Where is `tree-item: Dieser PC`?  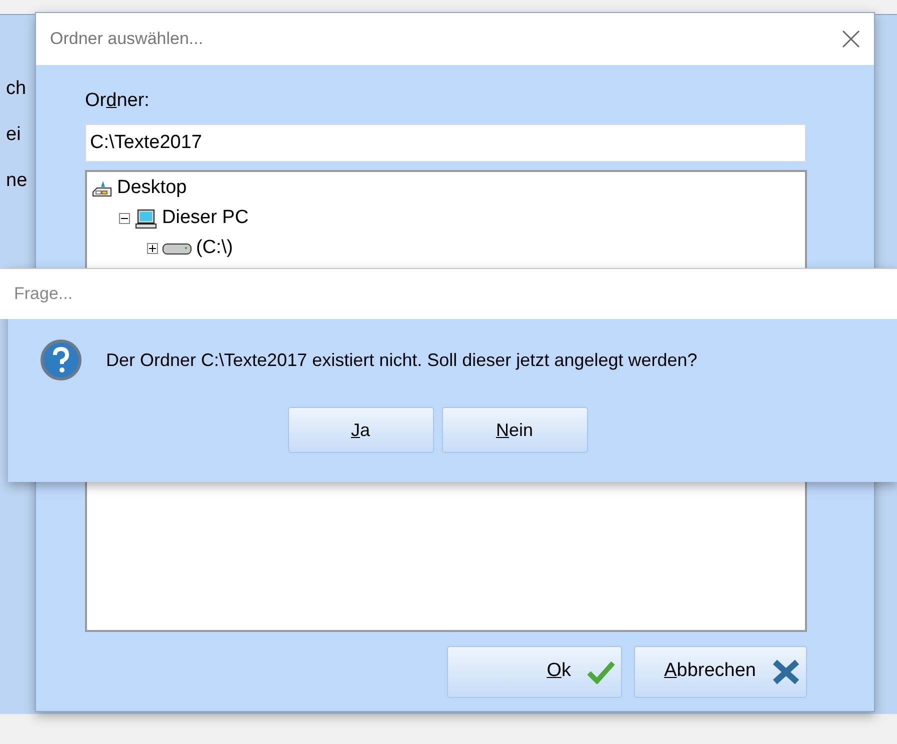 tree-item: Dieser PC is located at coordinates (205, 218).